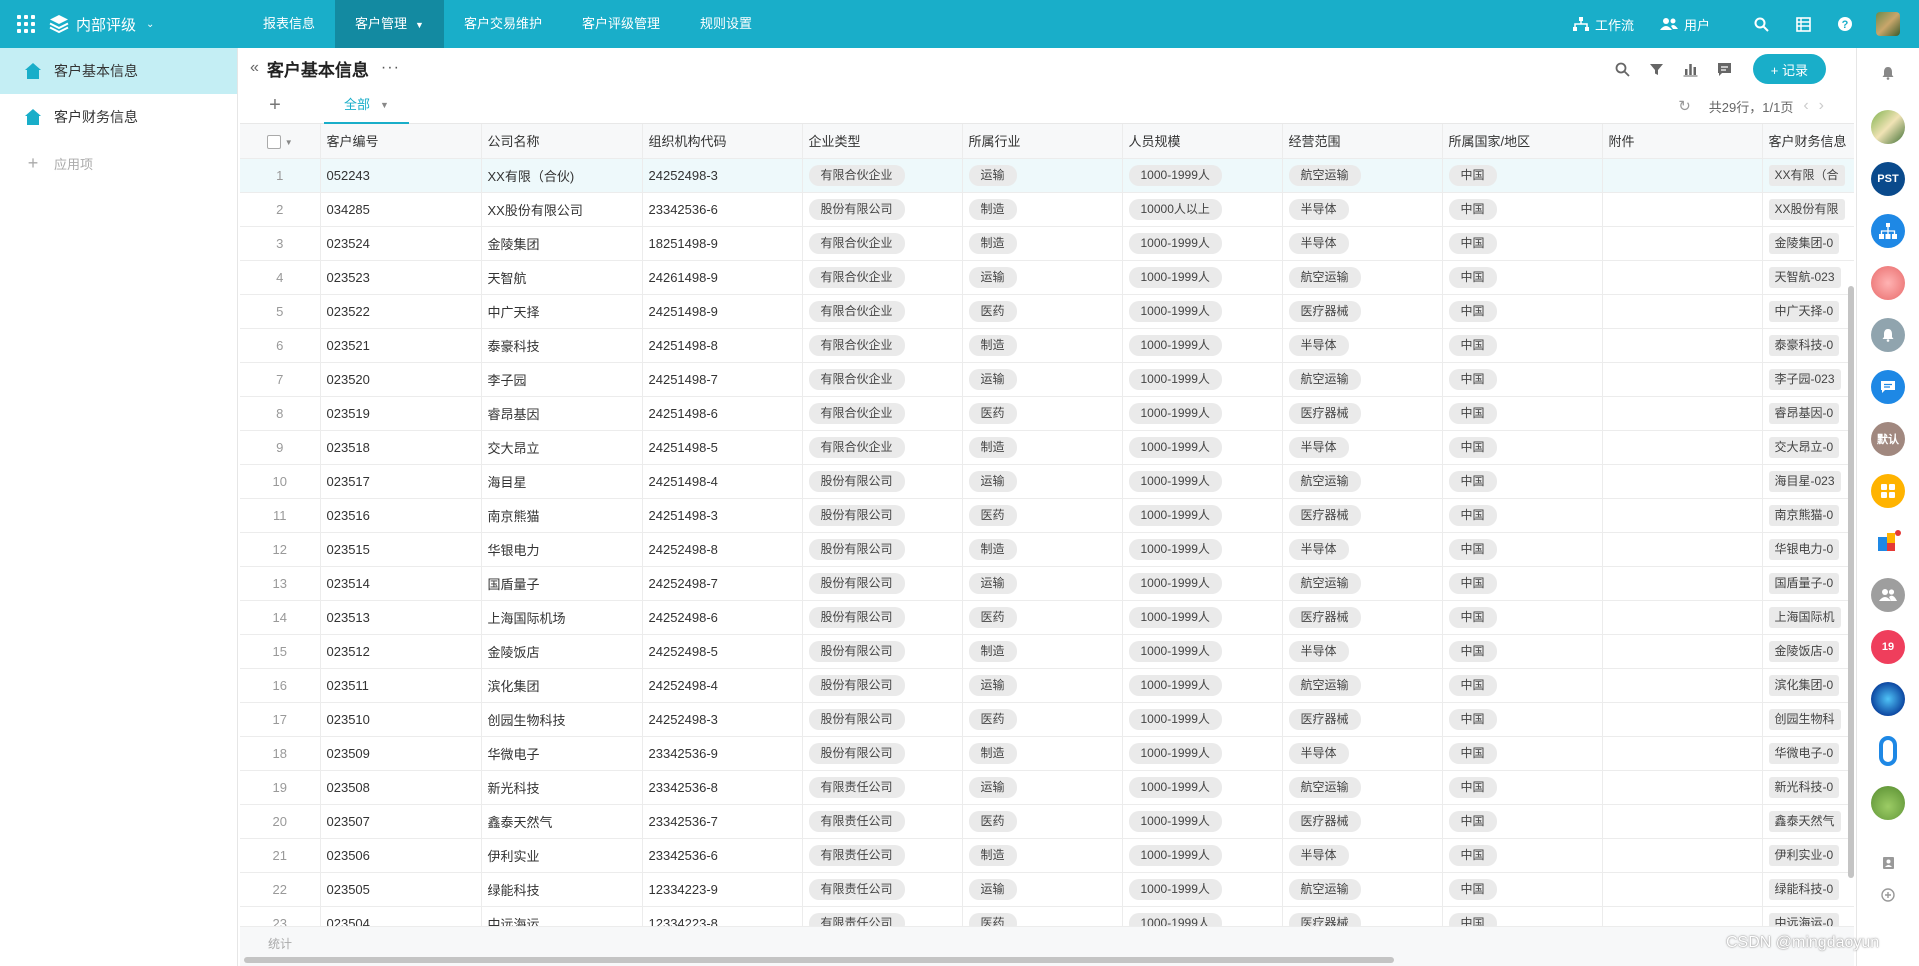 The height and width of the screenshot is (966, 1919). What do you see at coordinates (722, 617) in the screenshot?
I see `table-cell-code: 24252498-6` at bounding box center [722, 617].